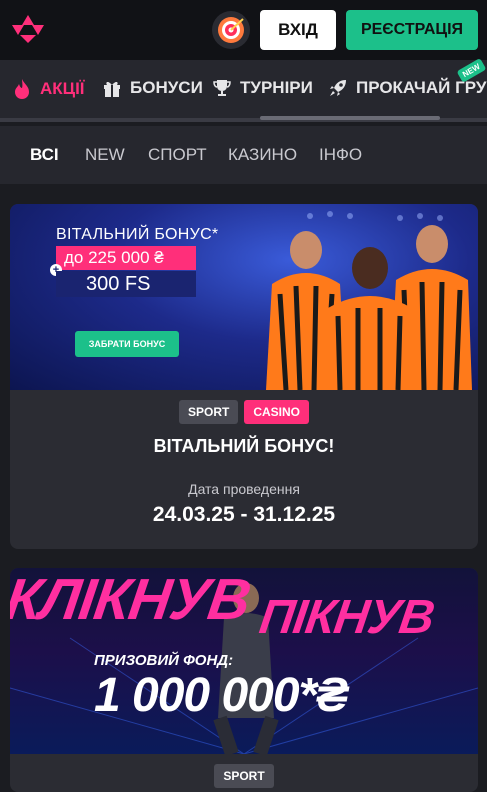 The image size is (487, 792). Describe the element at coordinates (28, 29) in the screenshot. I see `logo-icon` at that location.